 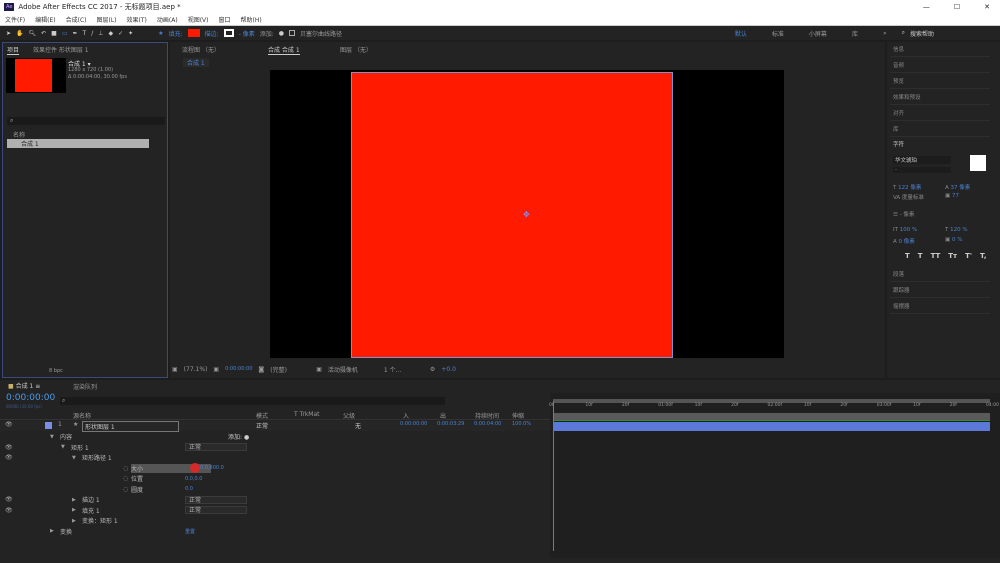 What do you see at coordinates (443, 415) in the screenshot?
I see `col-out: 出` at bounding box center [443, 415].